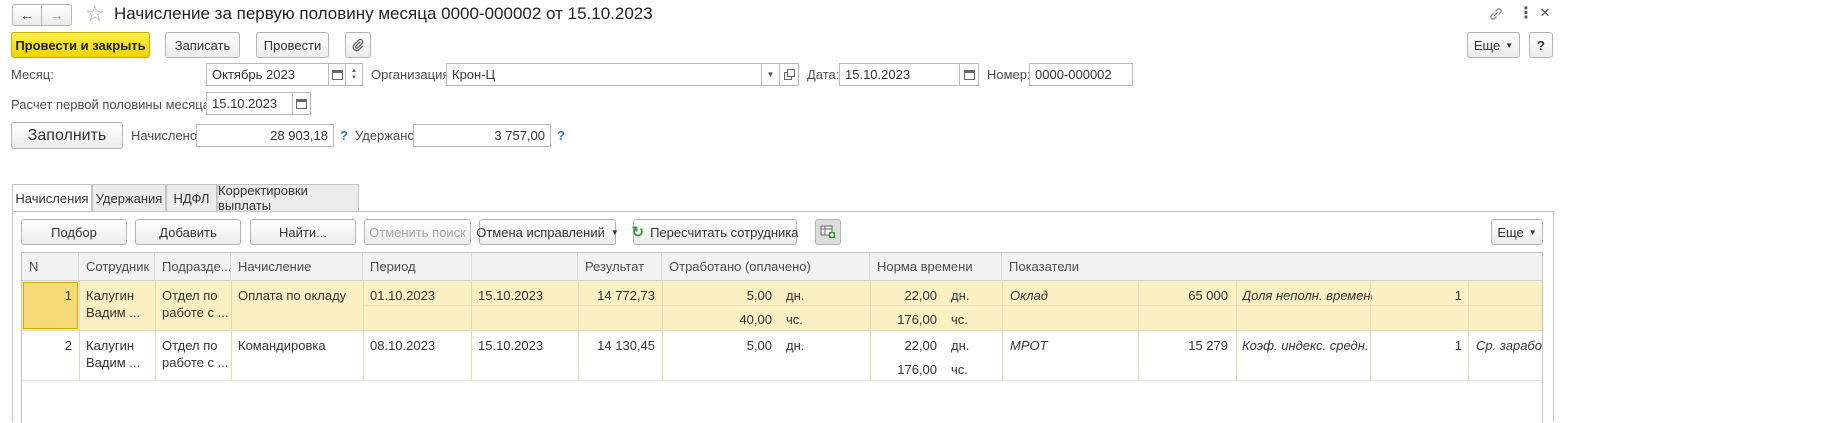 This screenshot has width=1821, height=423. What do you see at coordinates (67, 135) in the screenshot?
I see `fill-button: Заполнить` at bounding box center [67, 135].